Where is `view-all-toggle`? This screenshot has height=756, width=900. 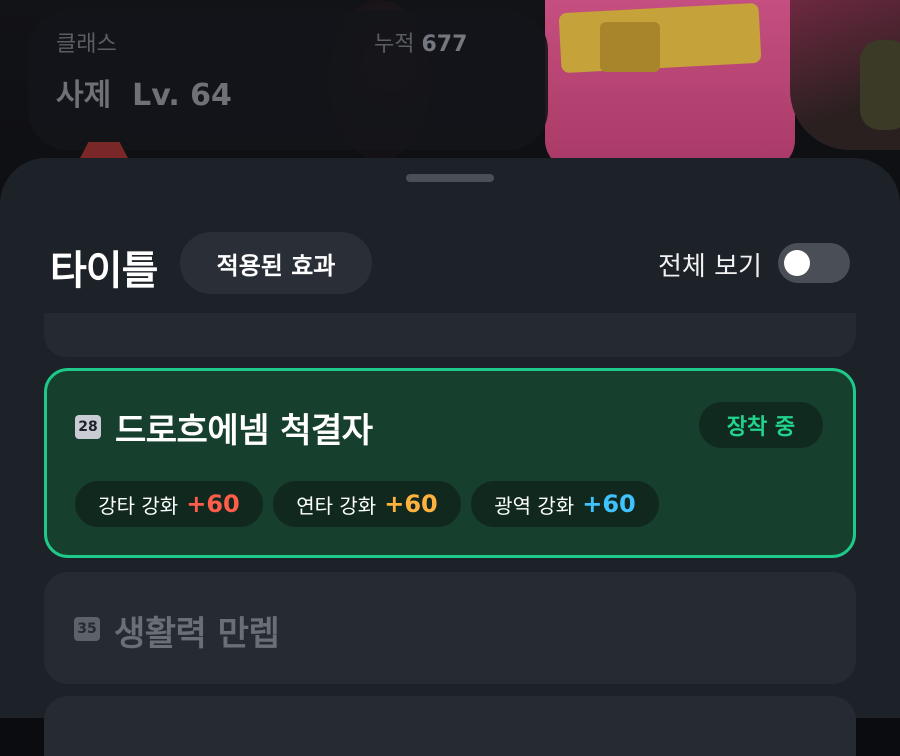
view-all-toggle is located at coordinates (814, 263).